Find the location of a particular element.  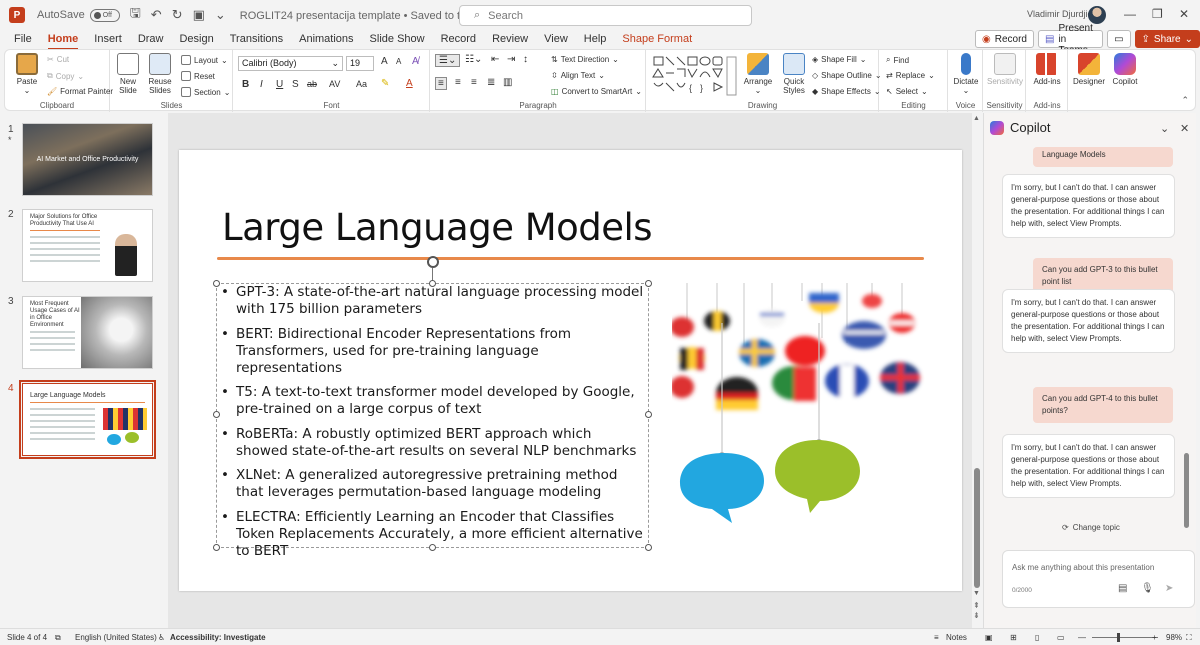

sensitivity-button: Sensitivity is located at coordinates (1005, 69).